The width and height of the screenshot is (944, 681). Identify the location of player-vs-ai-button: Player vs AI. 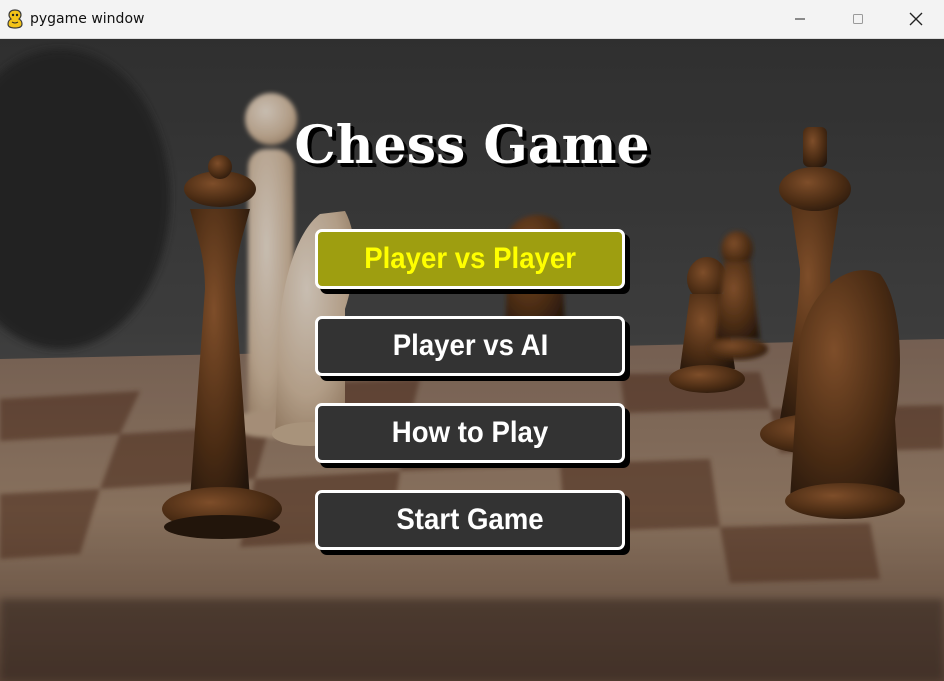
(470, 346).